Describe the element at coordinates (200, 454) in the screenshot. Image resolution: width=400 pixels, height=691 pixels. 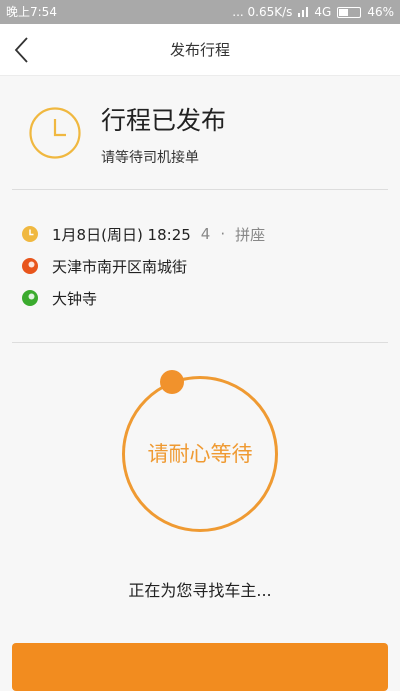
I see `waiting-label: 请耐心等待` at that location.